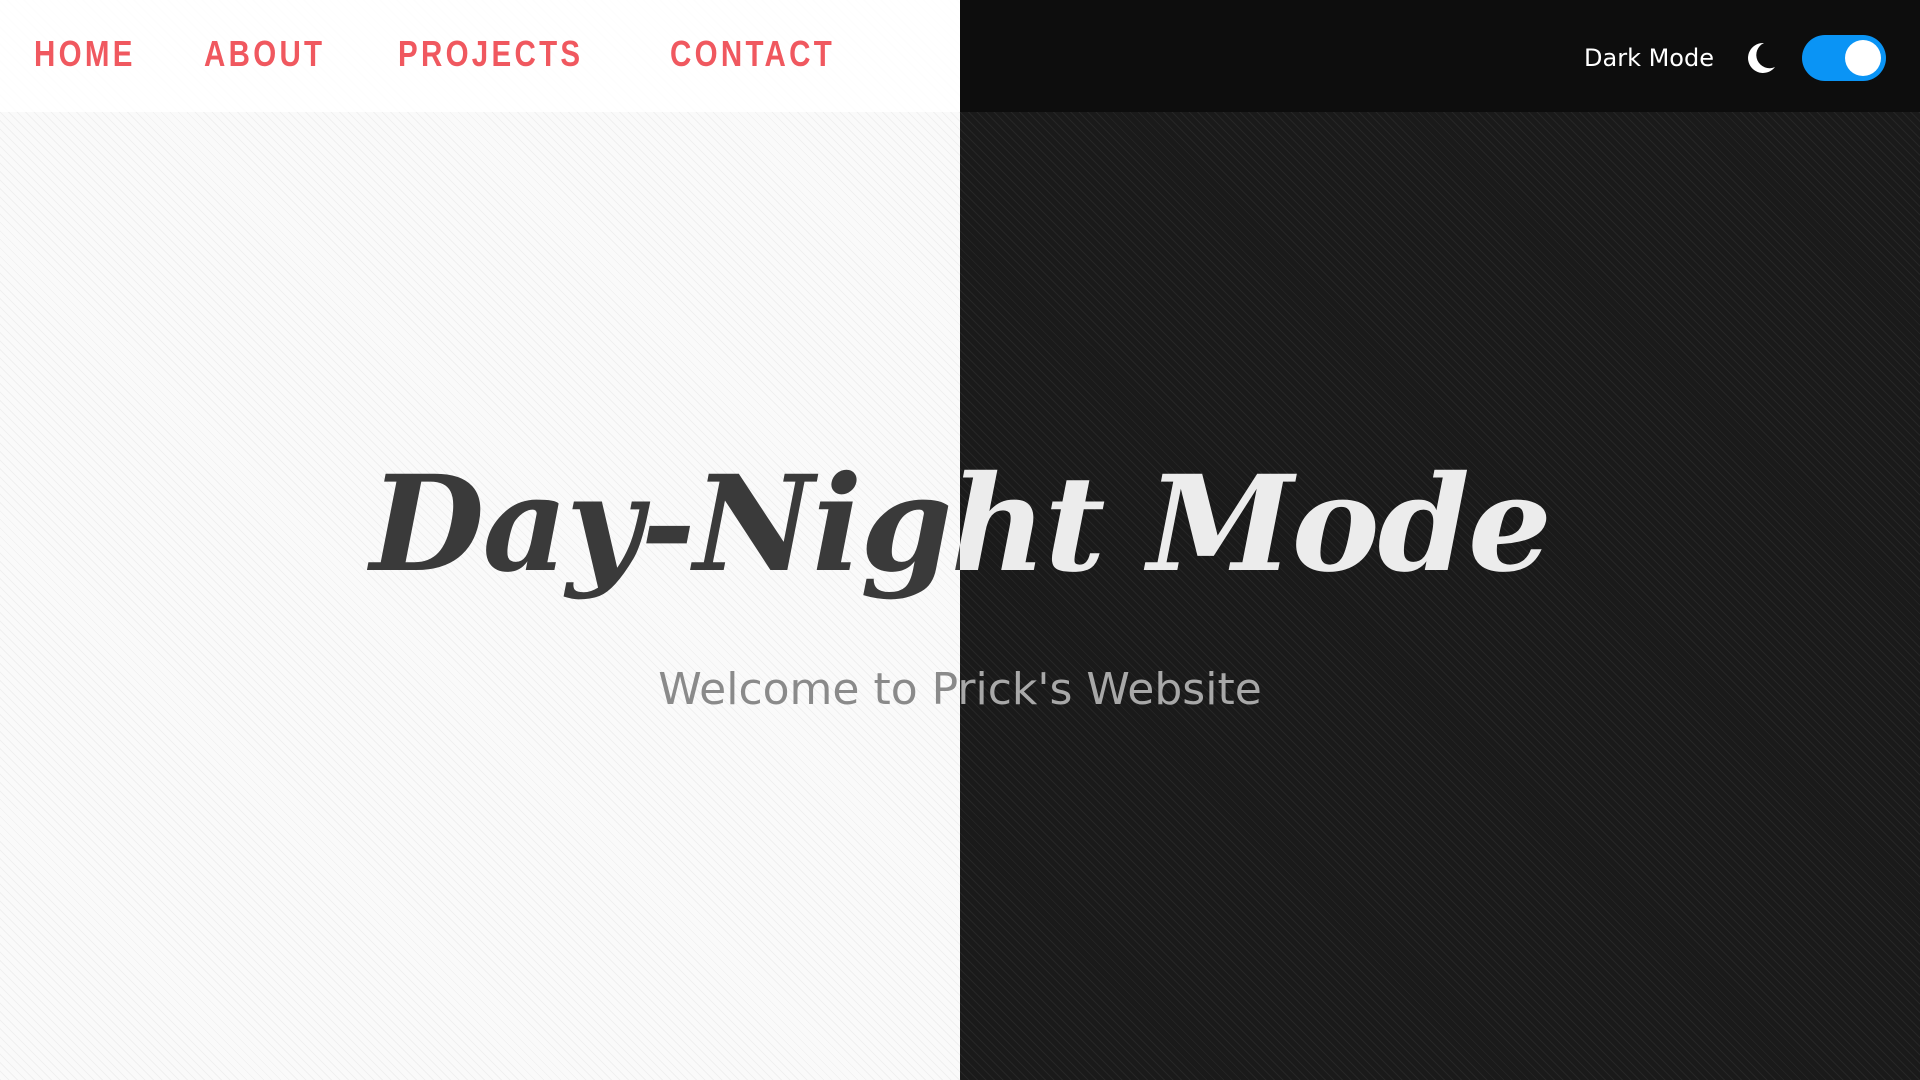  What do you see at coordinates (1863, 58) in the screenshot?
I see `toggle-knob` at bounding box center [1863, 58].